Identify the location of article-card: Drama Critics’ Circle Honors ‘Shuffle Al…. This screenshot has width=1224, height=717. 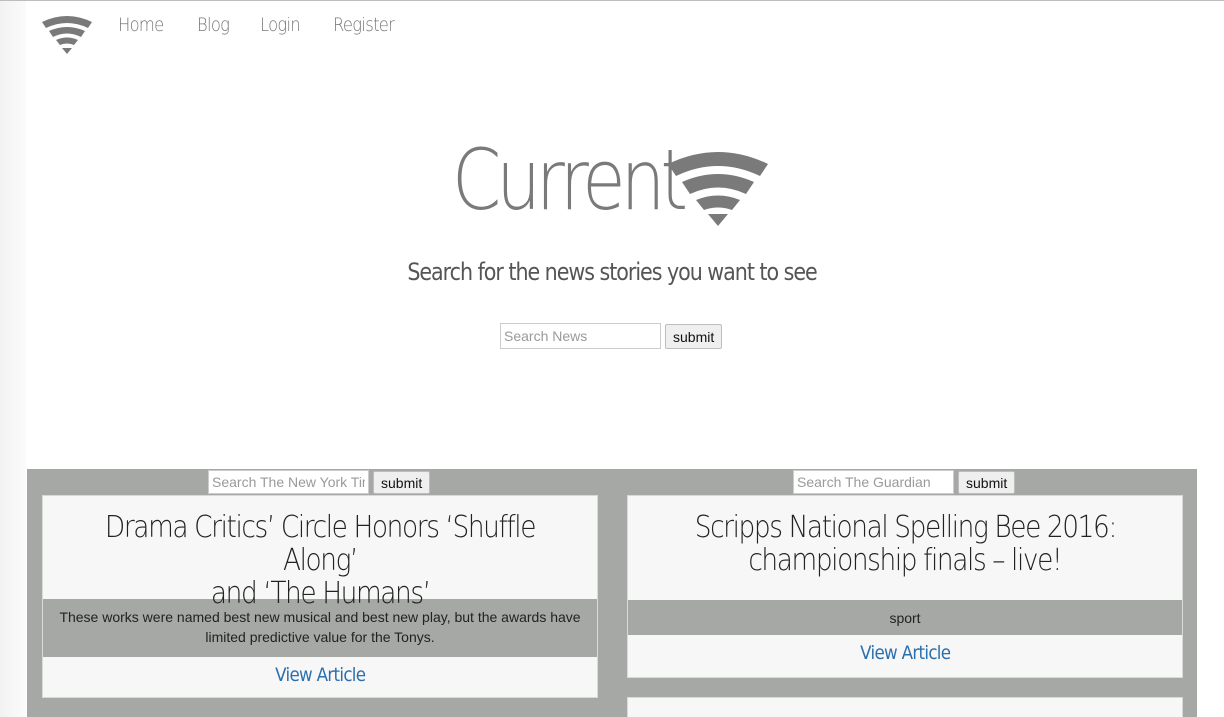
(320, 596).